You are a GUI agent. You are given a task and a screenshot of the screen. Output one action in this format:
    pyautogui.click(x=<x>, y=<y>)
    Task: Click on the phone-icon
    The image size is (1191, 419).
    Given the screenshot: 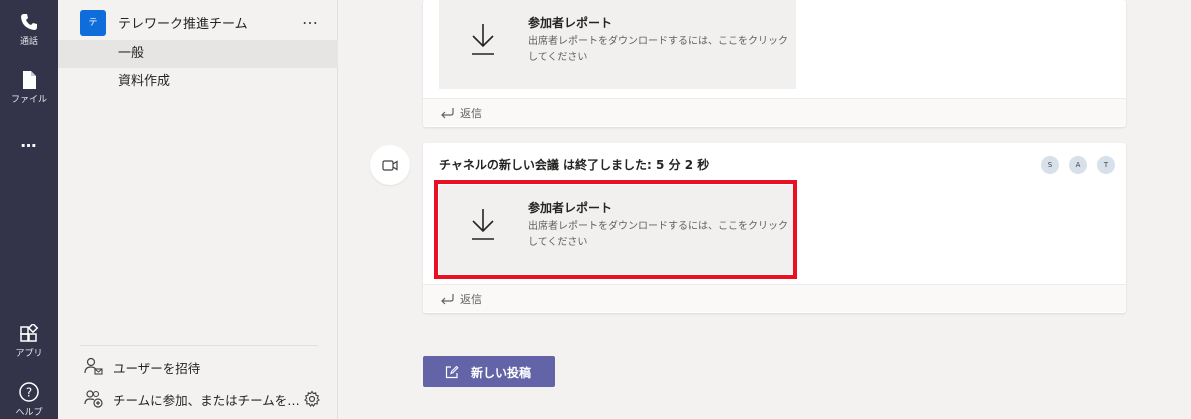 What is the action you would take?
    pyautogui.click(x=29, y=22)
    